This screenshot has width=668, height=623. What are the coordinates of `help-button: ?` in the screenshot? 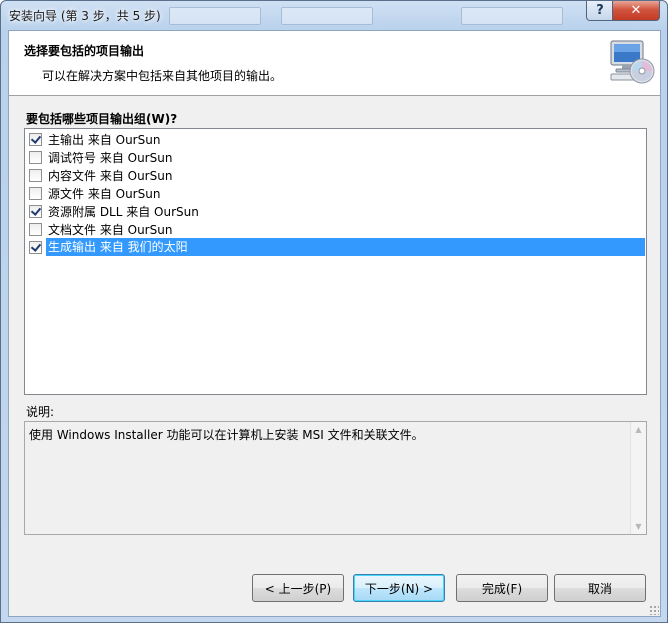 It's located at (600, 11).